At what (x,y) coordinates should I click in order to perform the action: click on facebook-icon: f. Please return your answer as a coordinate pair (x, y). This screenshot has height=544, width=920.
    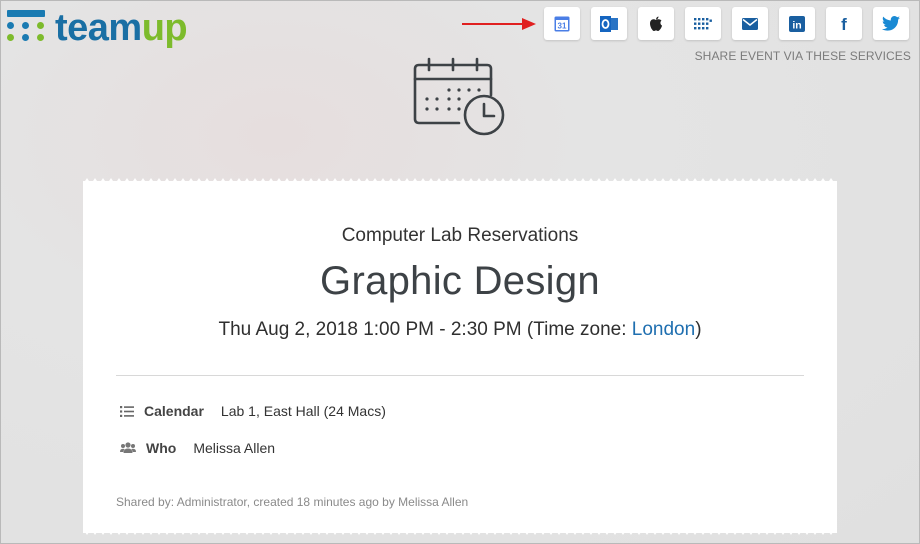
    Looking at the image, I should click on (844, 24).